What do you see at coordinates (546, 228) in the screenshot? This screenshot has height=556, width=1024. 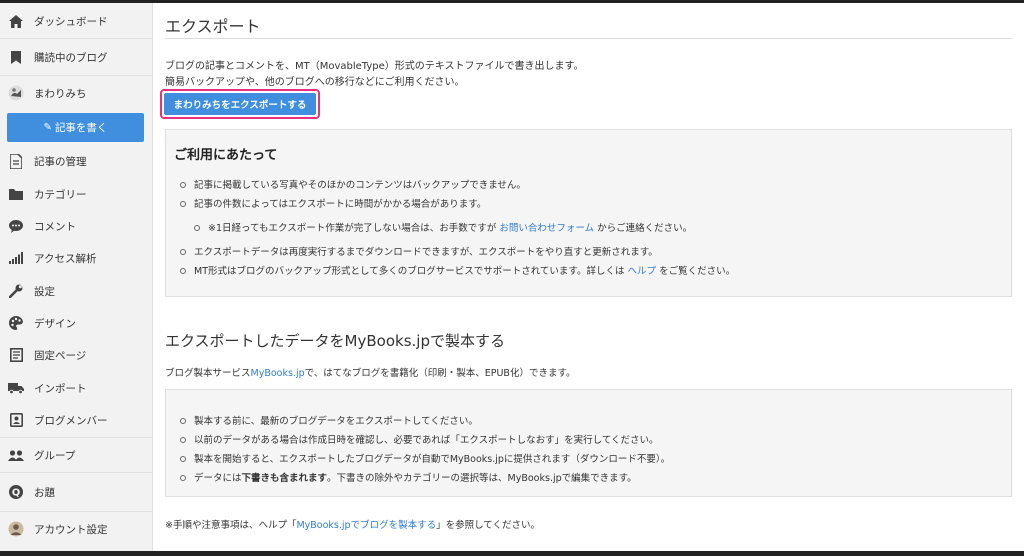 I see `contact-form-link: お問い合わせフォーム` at bounding box center [546, 228].